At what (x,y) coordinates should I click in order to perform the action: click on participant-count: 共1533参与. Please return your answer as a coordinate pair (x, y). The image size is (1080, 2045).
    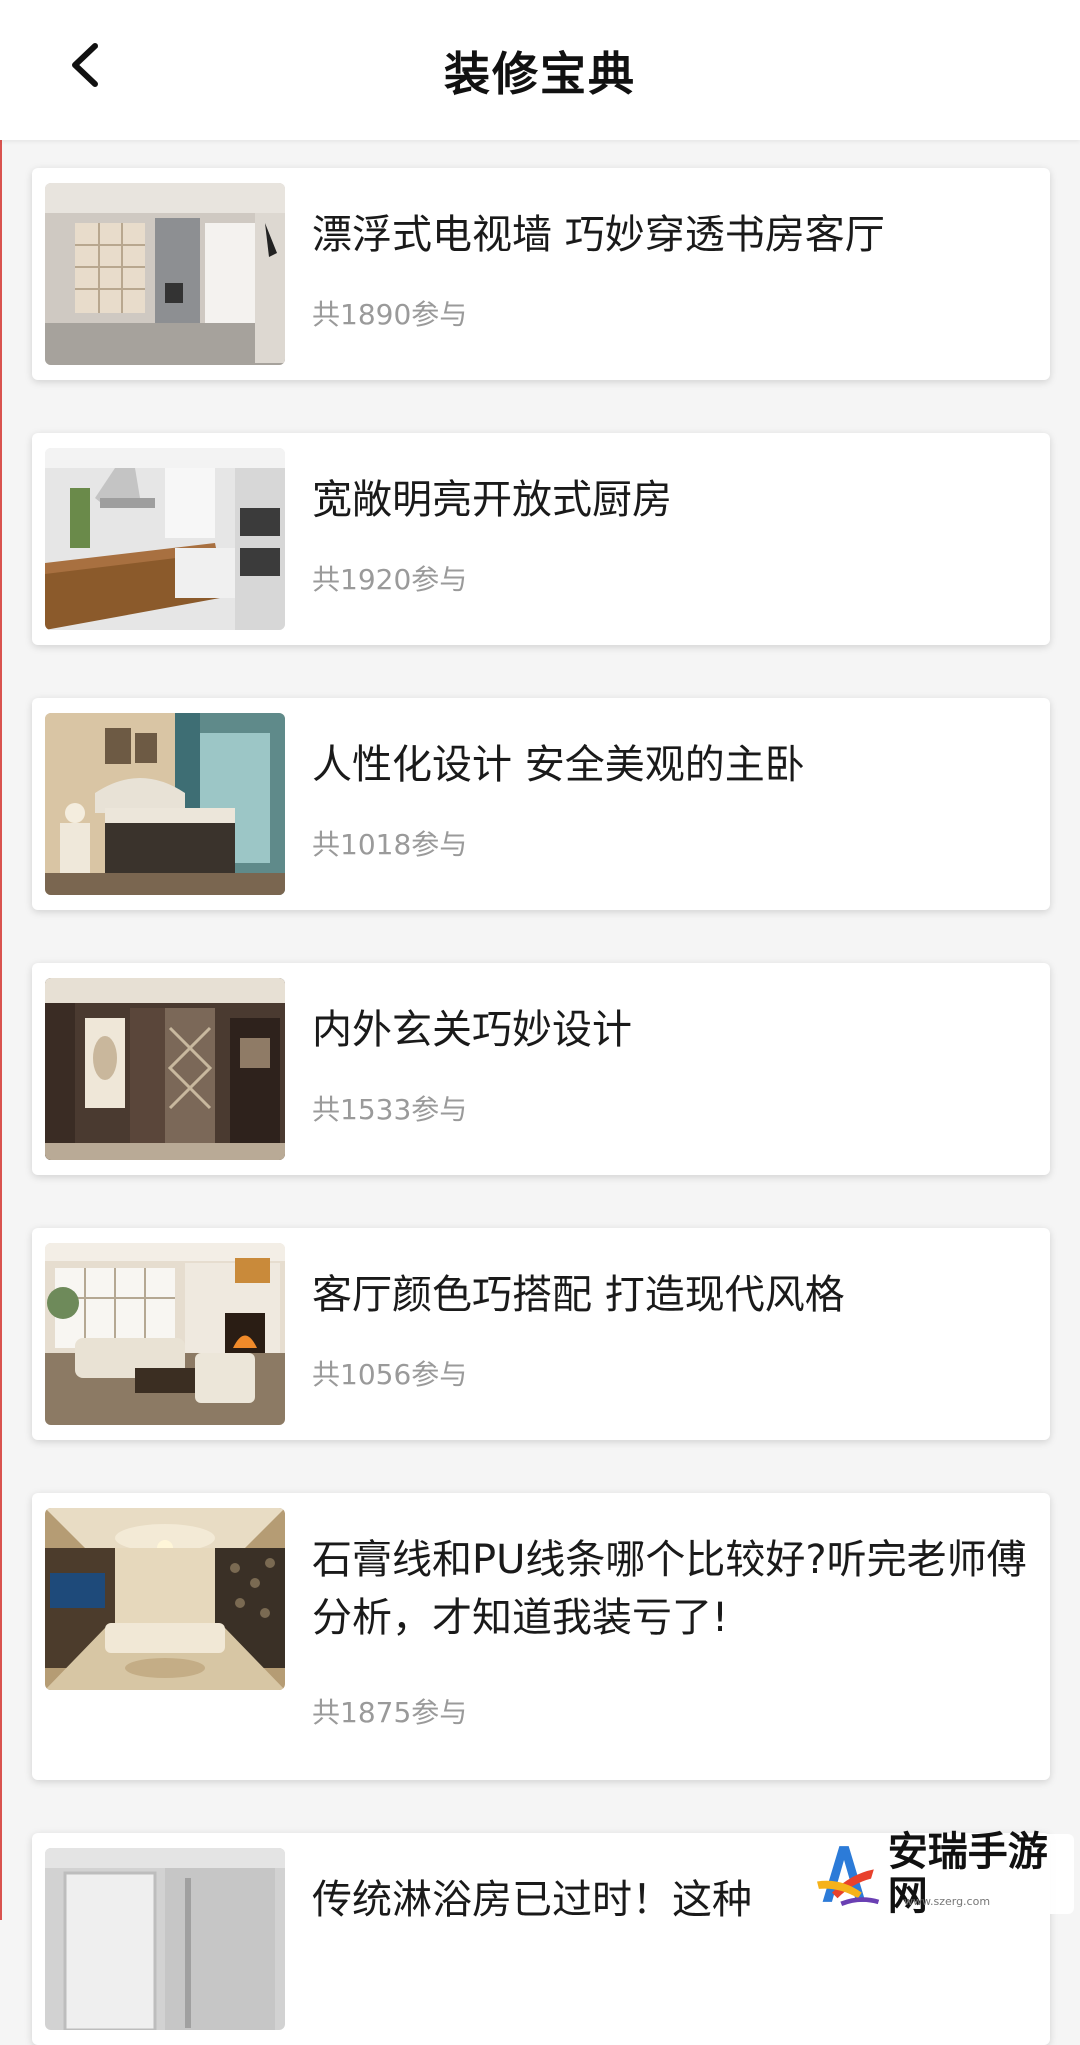
    Looking at the image, I should click on (390, 1109).